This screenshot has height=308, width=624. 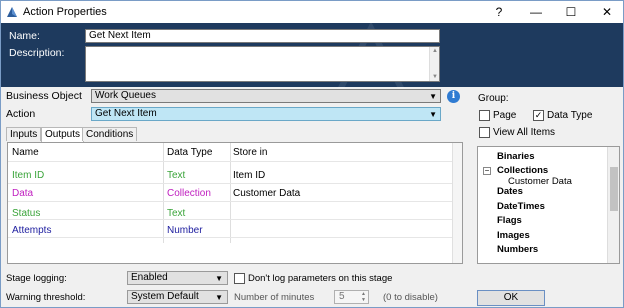 What do you see at coordinates (571, 12) in the screenshot?
I see `maximize-button: ☐` at bounding box center [571, 12].